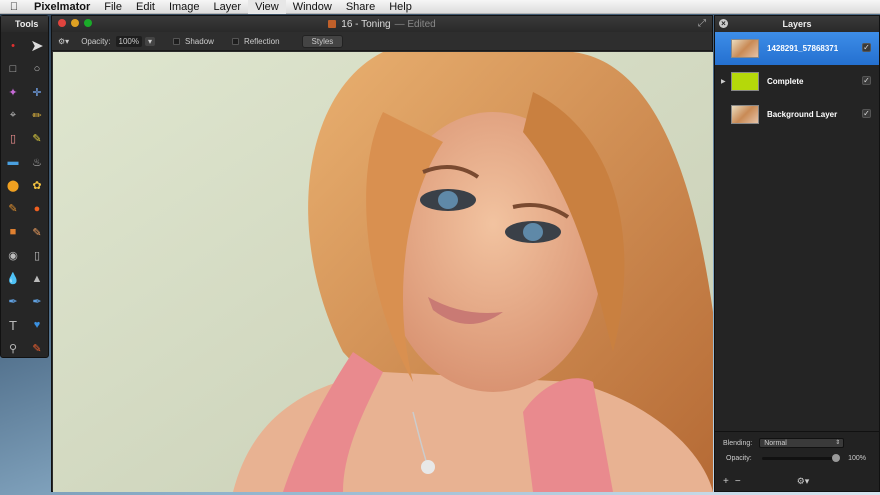 The height and width of the screenshot is (495, 880). Describe the element at coordinates (723, 81) in the screenshot. I see `disclosure-triangle-icon: ▶` at that location.